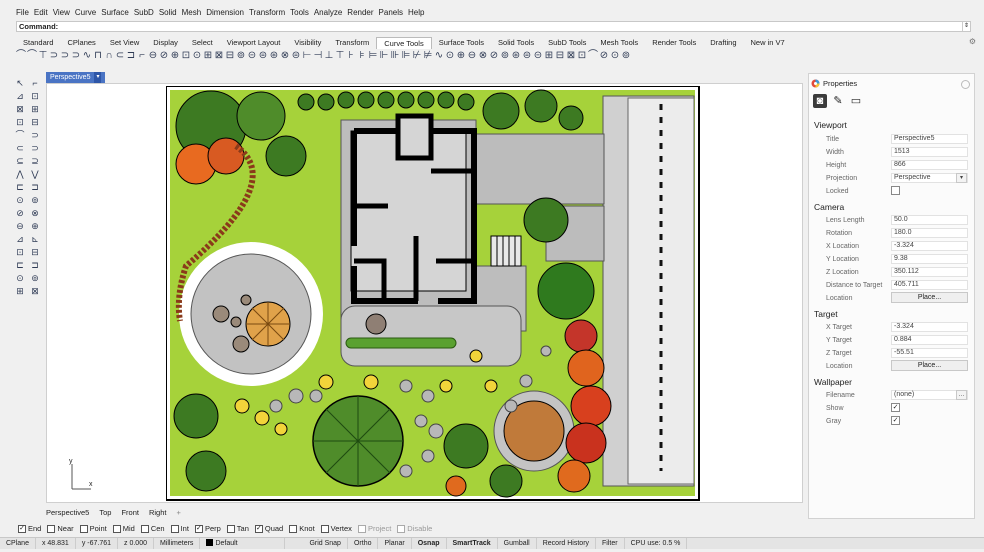  Describe the element at coordinates (177, 543) in the screenshot. I see `status-units: Millimeters` at that location.